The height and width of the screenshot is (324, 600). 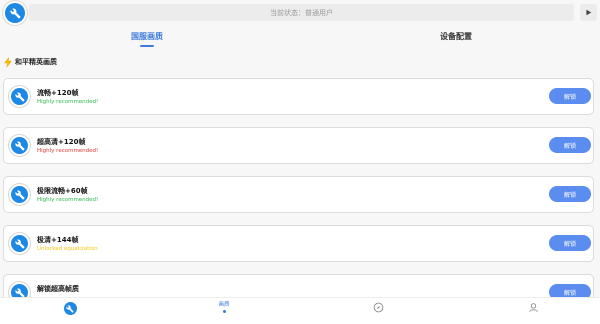 I want to click on play-button, so click(x=588, y=12).